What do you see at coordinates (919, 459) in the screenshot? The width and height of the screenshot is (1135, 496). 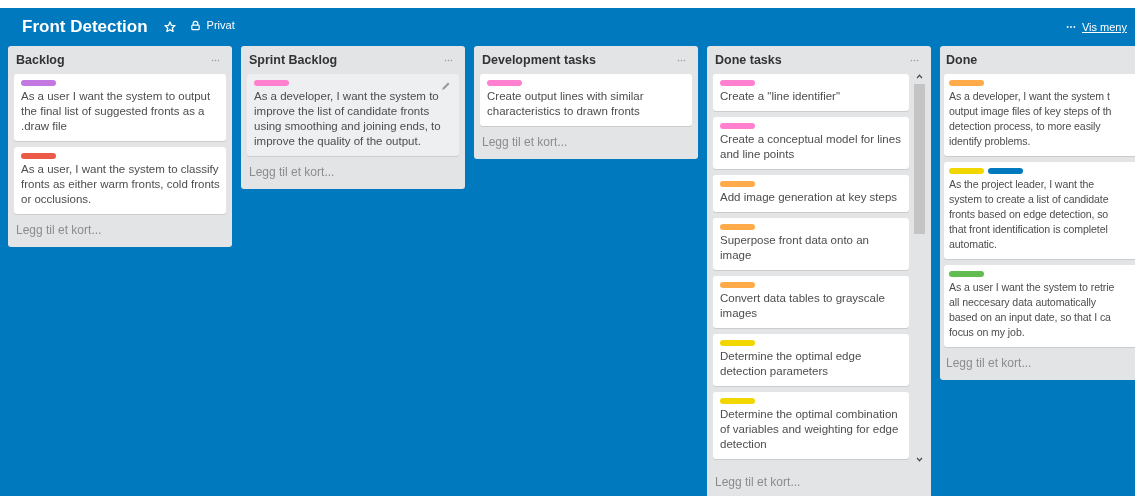 I see `scroll-down-icon` at bounding box center [919, 459].